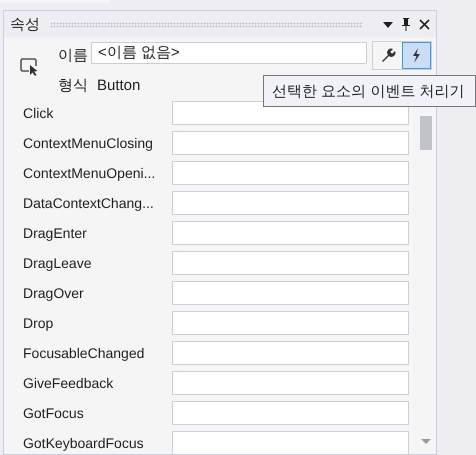 This screenshot has height=455, width=476. Describe the element at coordinates (406, 24) in the screenshot. I see `pin-icon` at that location.